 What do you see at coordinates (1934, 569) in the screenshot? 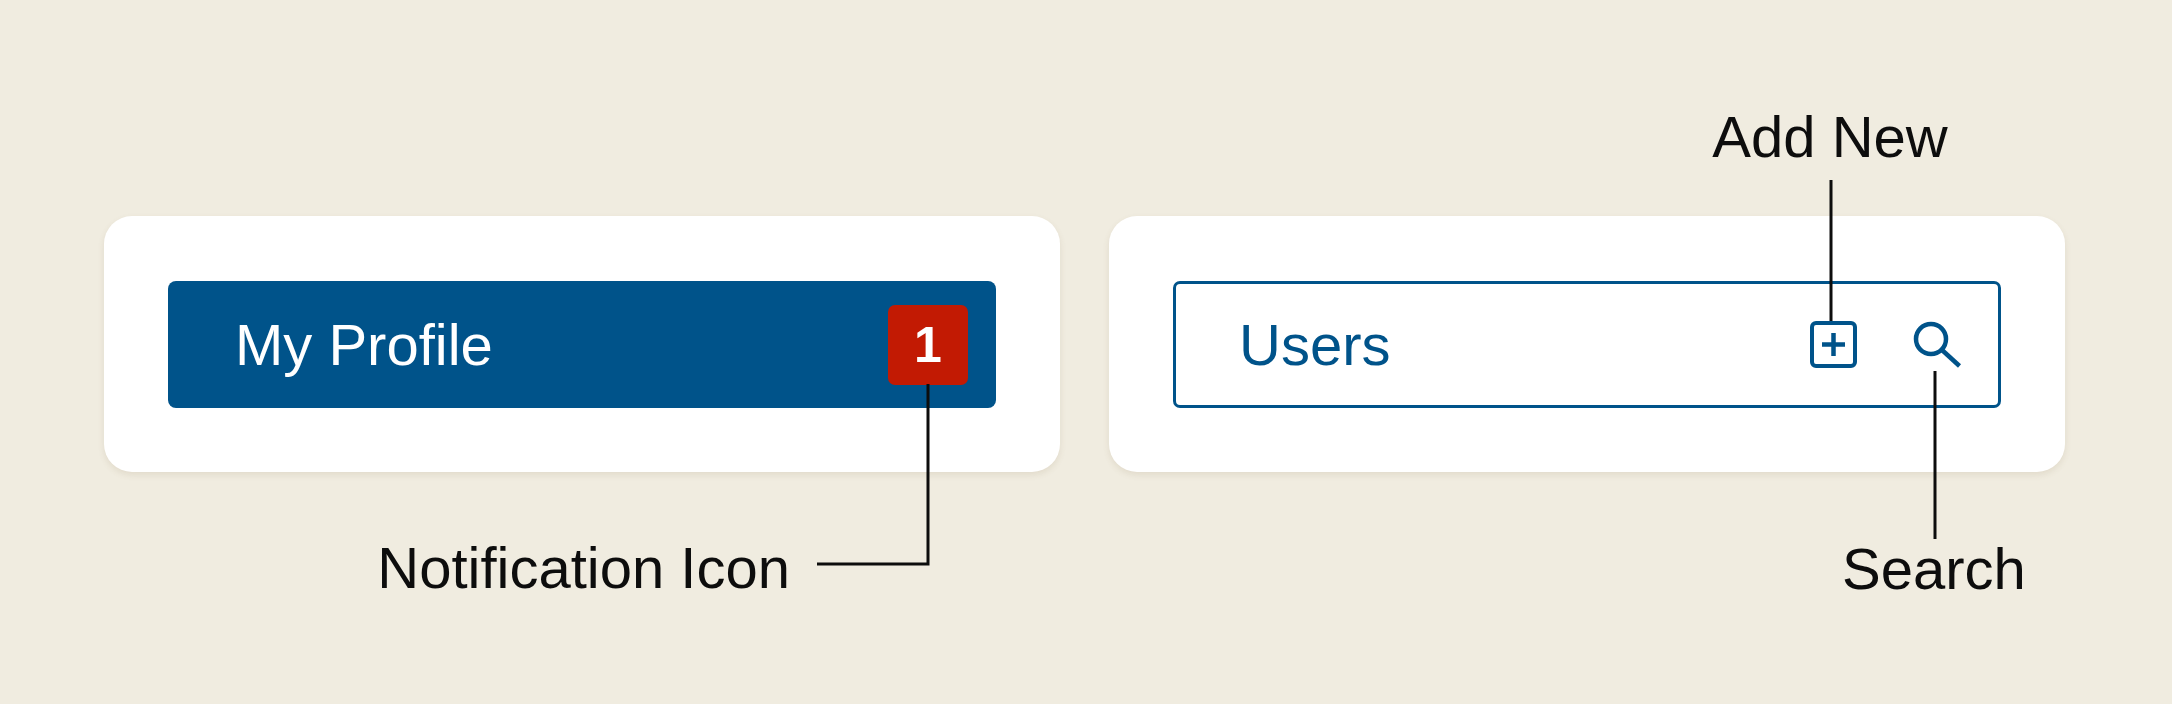
I see `callout-label: Search` at bounding box center [1934, 569].